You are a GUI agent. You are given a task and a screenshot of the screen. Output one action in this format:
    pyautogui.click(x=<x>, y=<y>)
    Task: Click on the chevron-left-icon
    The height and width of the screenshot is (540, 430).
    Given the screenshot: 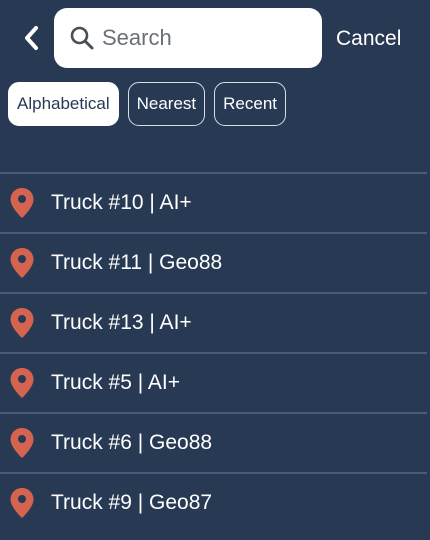 What is the action you would take?
    pyautogui.click(x=31, y=38)
    